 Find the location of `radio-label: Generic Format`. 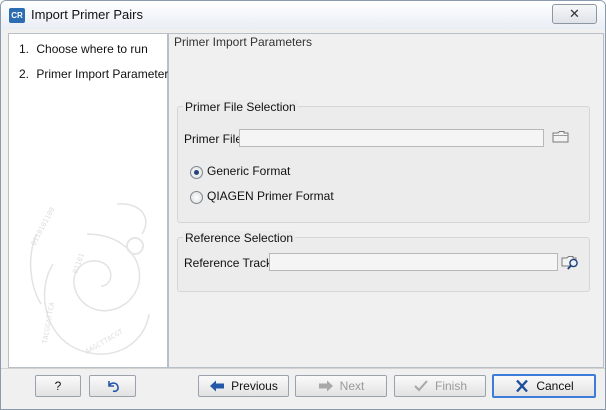

radio-label: Generic Format is located at coordinates (249, 171).